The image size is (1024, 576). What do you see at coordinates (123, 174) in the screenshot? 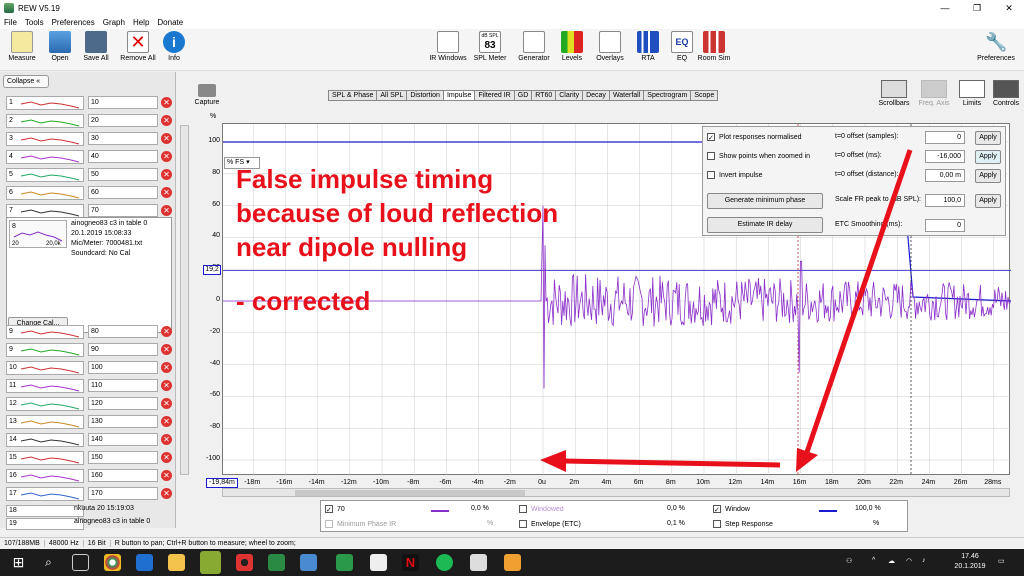
I see `measurement-name-field: 50` at bounding box center [123, 174].